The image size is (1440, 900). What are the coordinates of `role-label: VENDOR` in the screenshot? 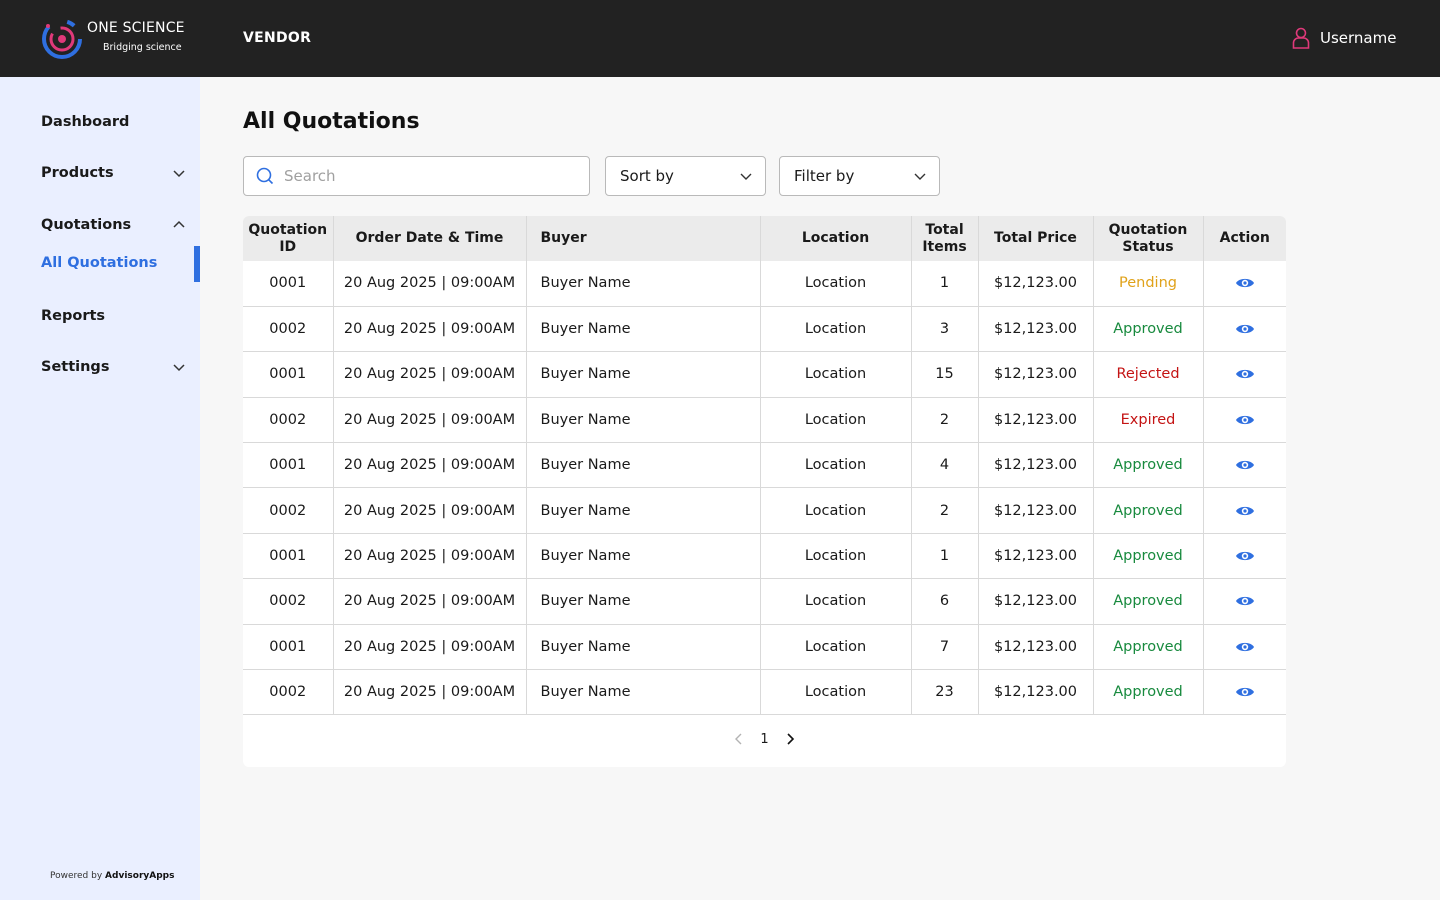 It's located at (277, 38).